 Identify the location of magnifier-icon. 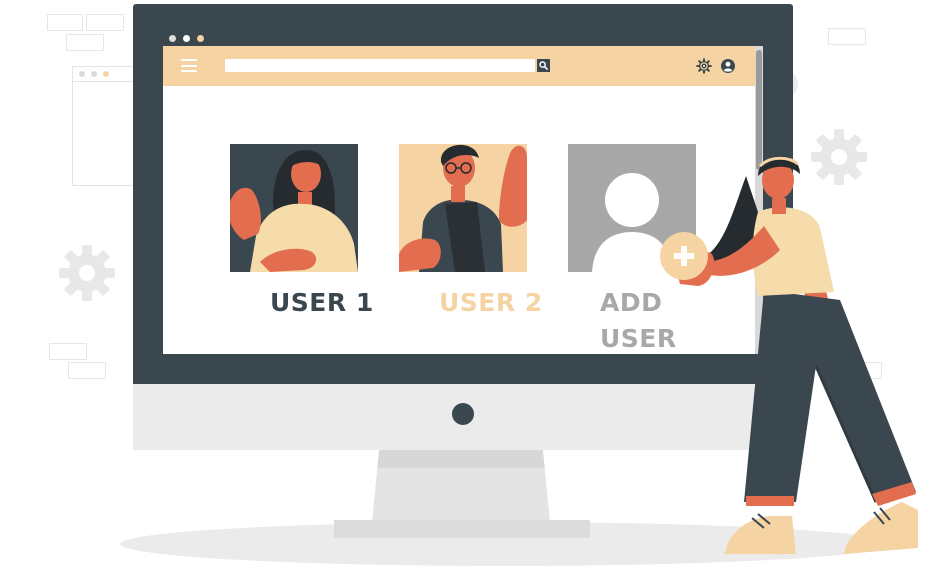
(543, 65).